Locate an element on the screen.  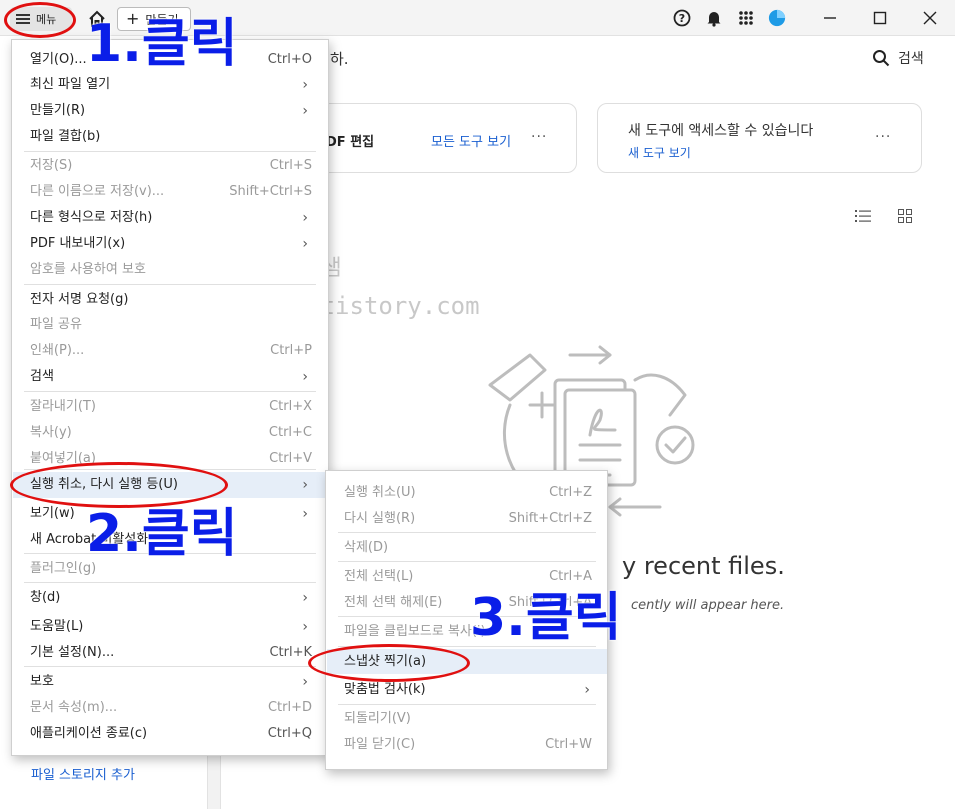
annotation-step-3: 3.클릭 is located at coordinates (546, 618).